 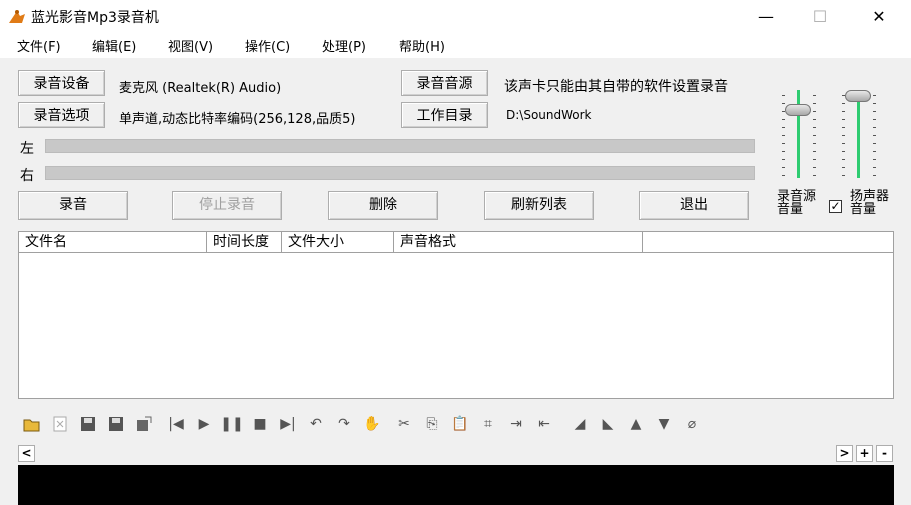 I want to click on close-button: ✕, so click(x=879, y=16).